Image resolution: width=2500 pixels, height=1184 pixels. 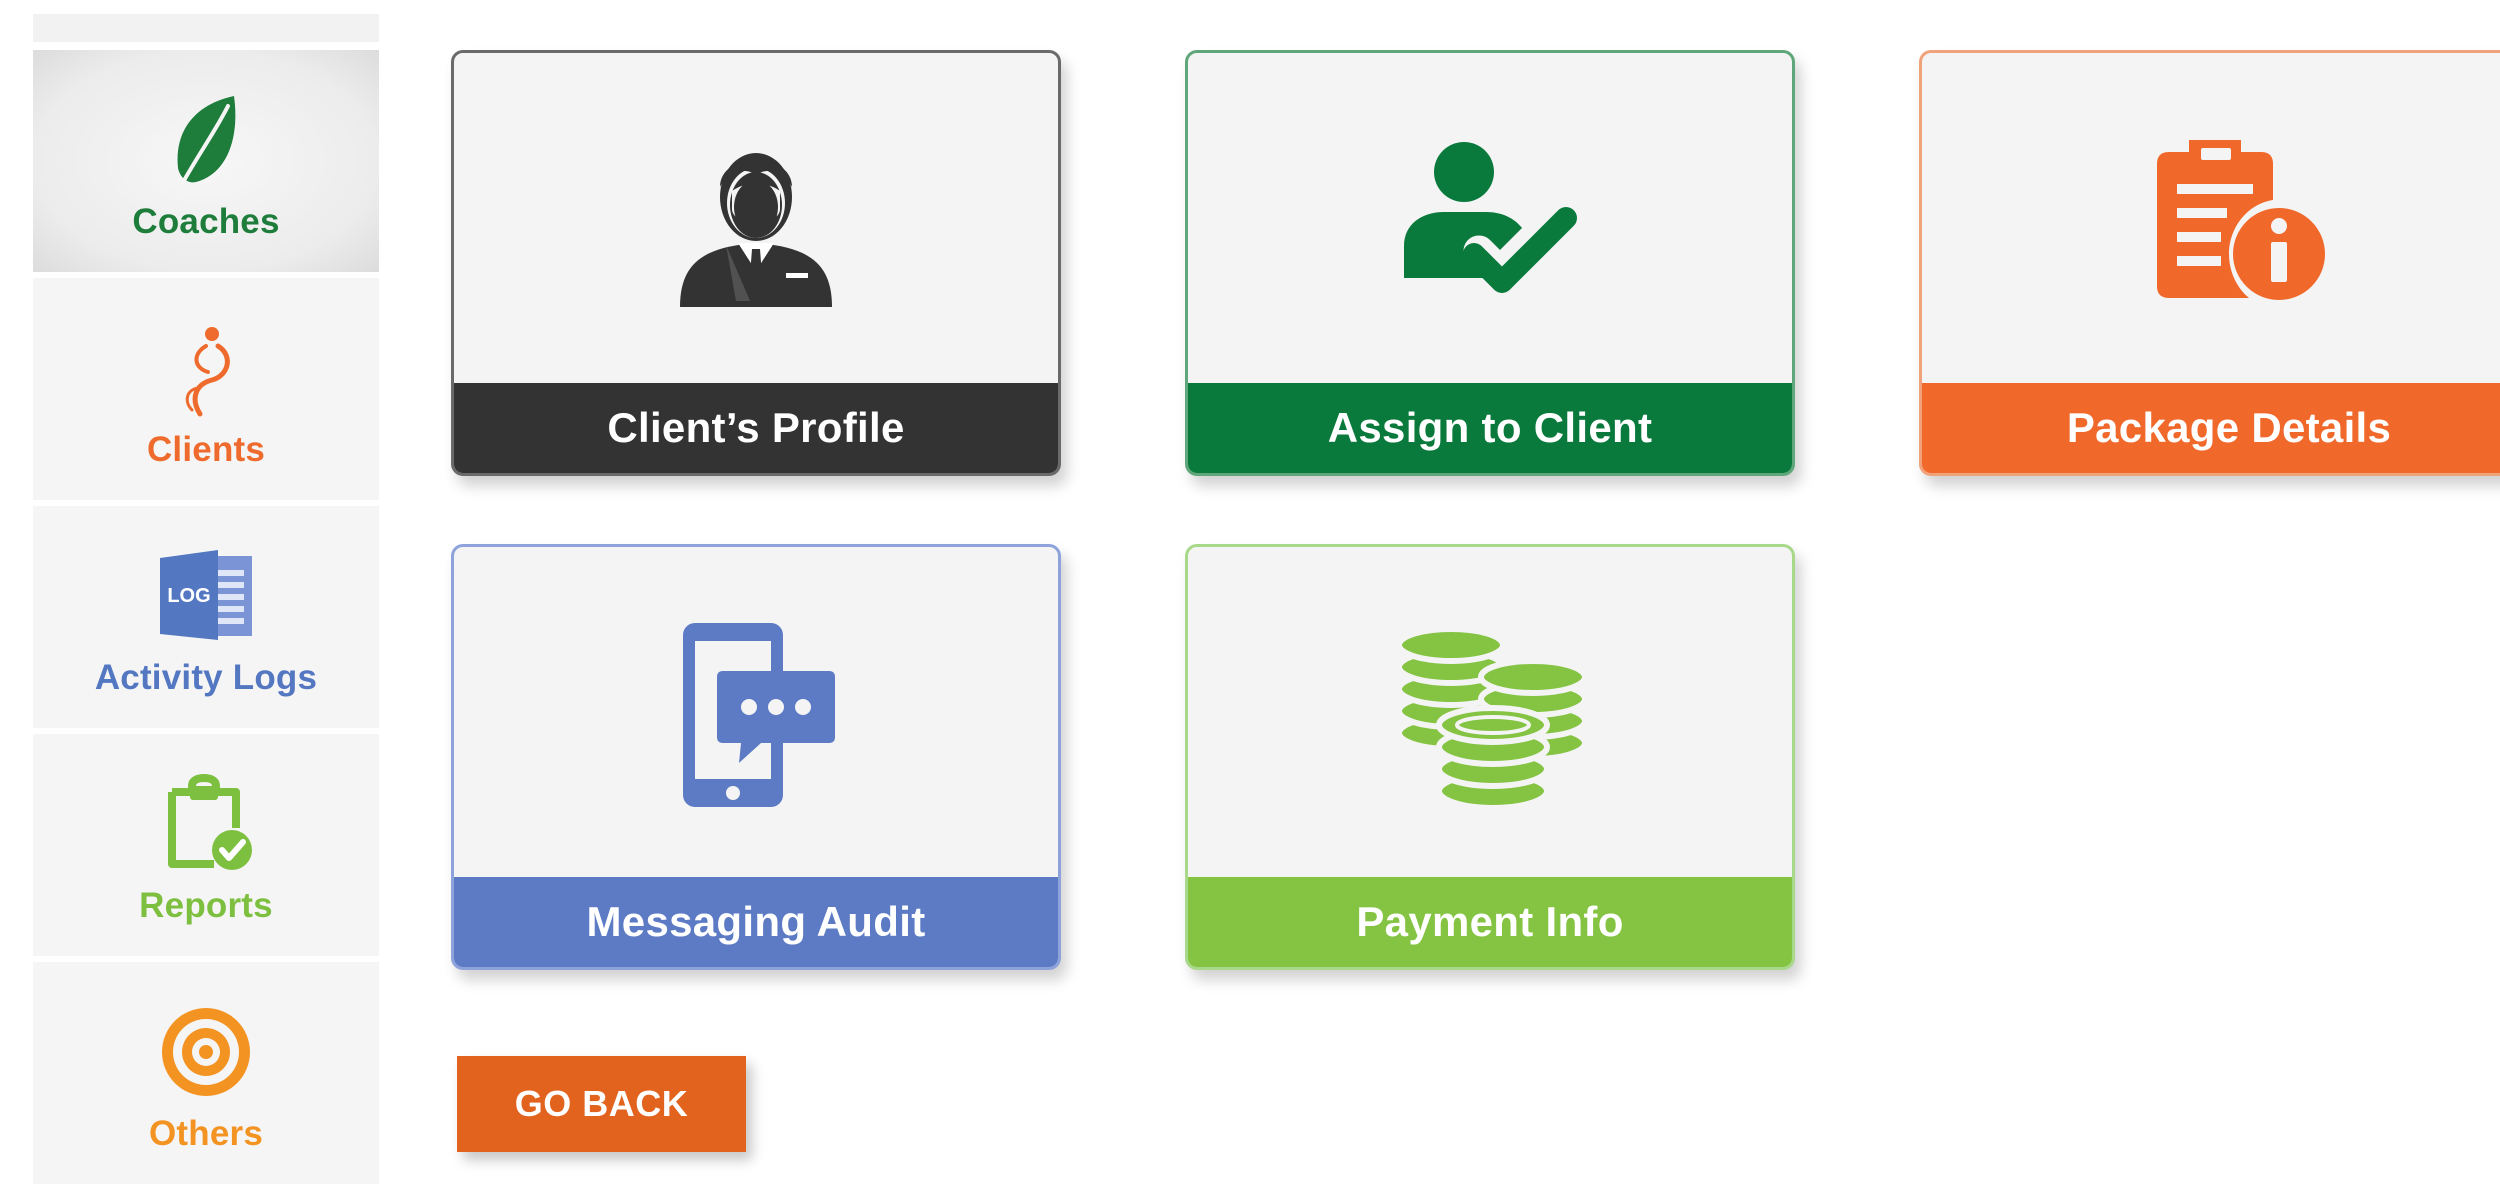 I want to click on sidebar-item-label: Activity Logs, so click(x=206, y=677).